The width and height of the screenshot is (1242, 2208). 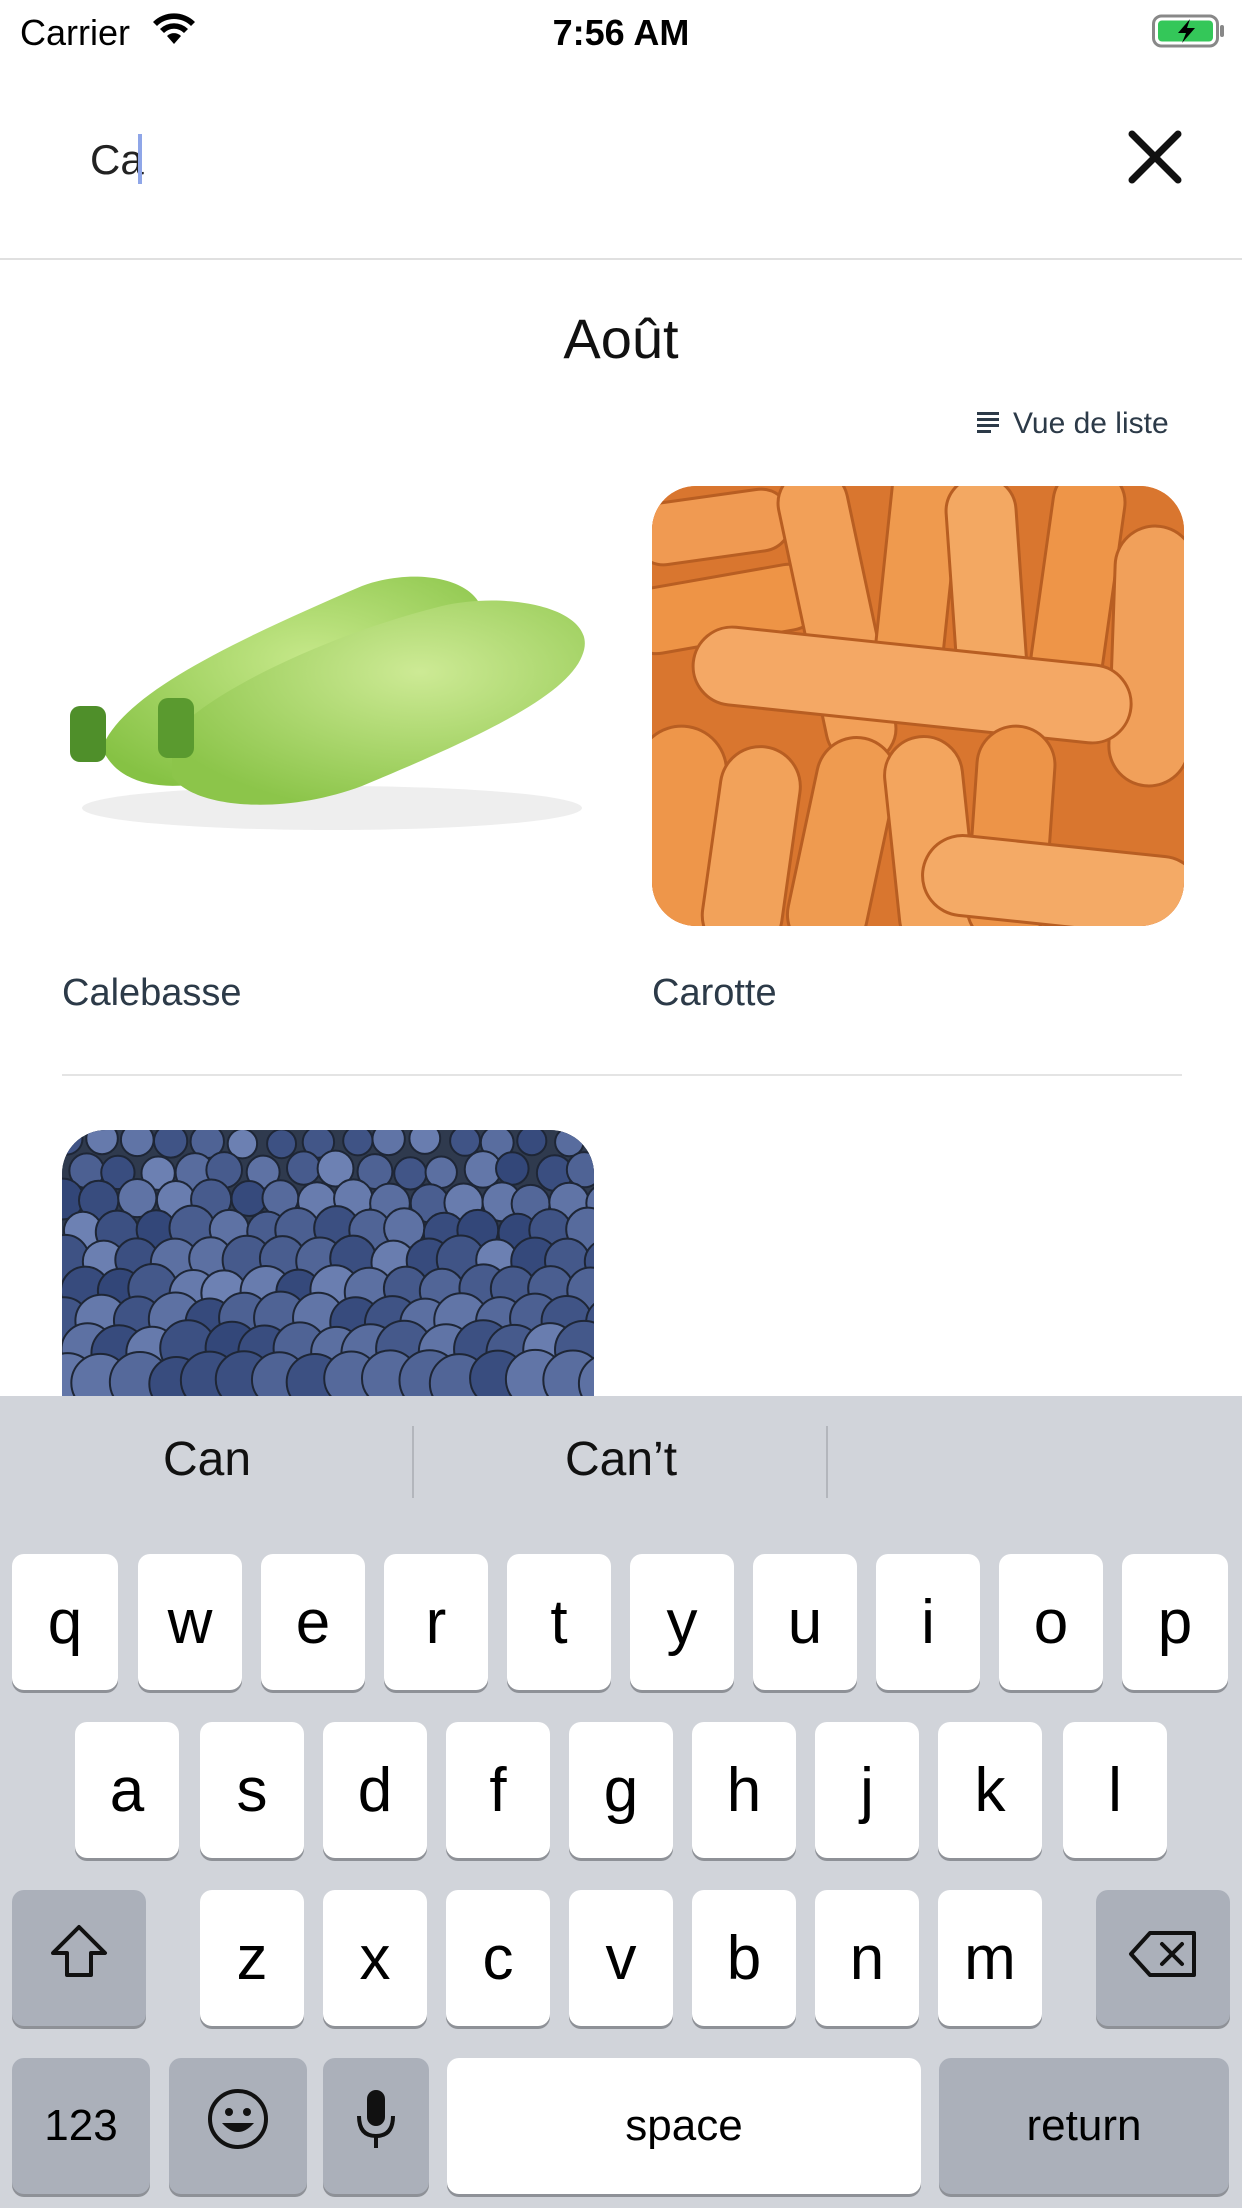 What do you see at coordinates (436, 1622) in the screenshot?
I see `key-r: r` at bounding box center [436, 1622].